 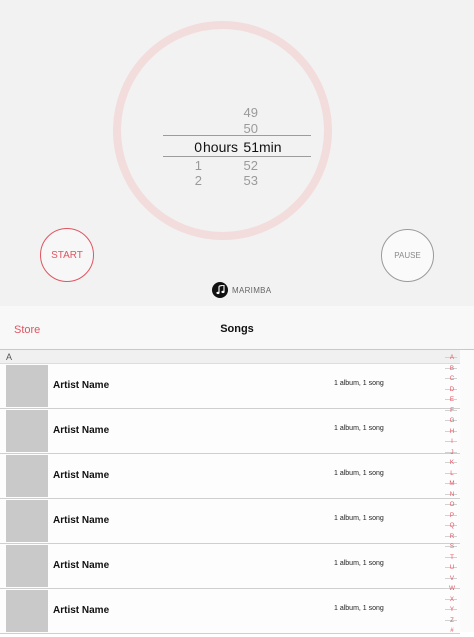 I want to click on index-letter: Q, so click(x=452, y=526).